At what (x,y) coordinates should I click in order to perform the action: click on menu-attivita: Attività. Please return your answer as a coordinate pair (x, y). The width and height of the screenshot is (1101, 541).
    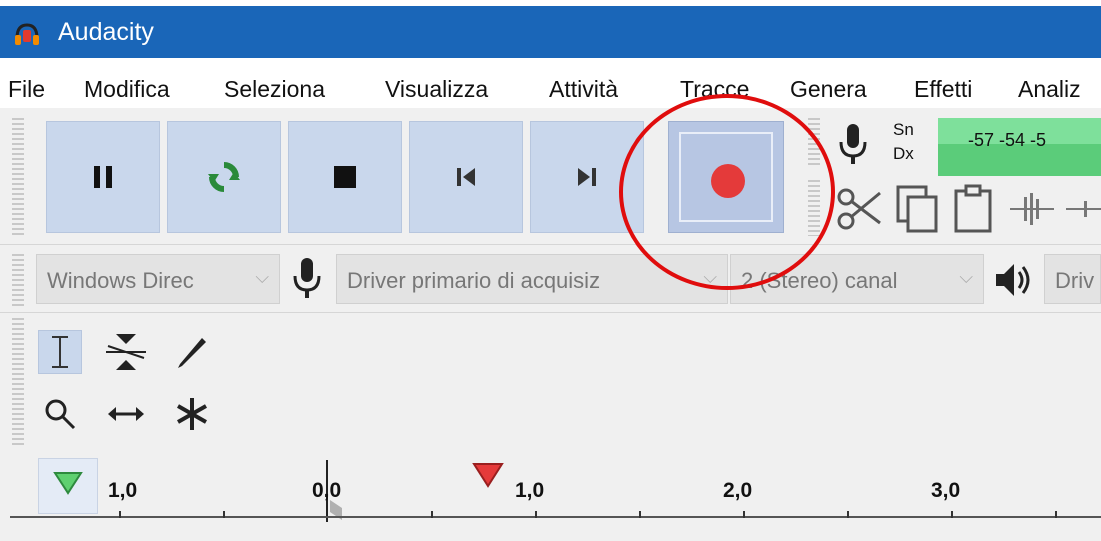
    Looking at the image, I should click on (583, 89).